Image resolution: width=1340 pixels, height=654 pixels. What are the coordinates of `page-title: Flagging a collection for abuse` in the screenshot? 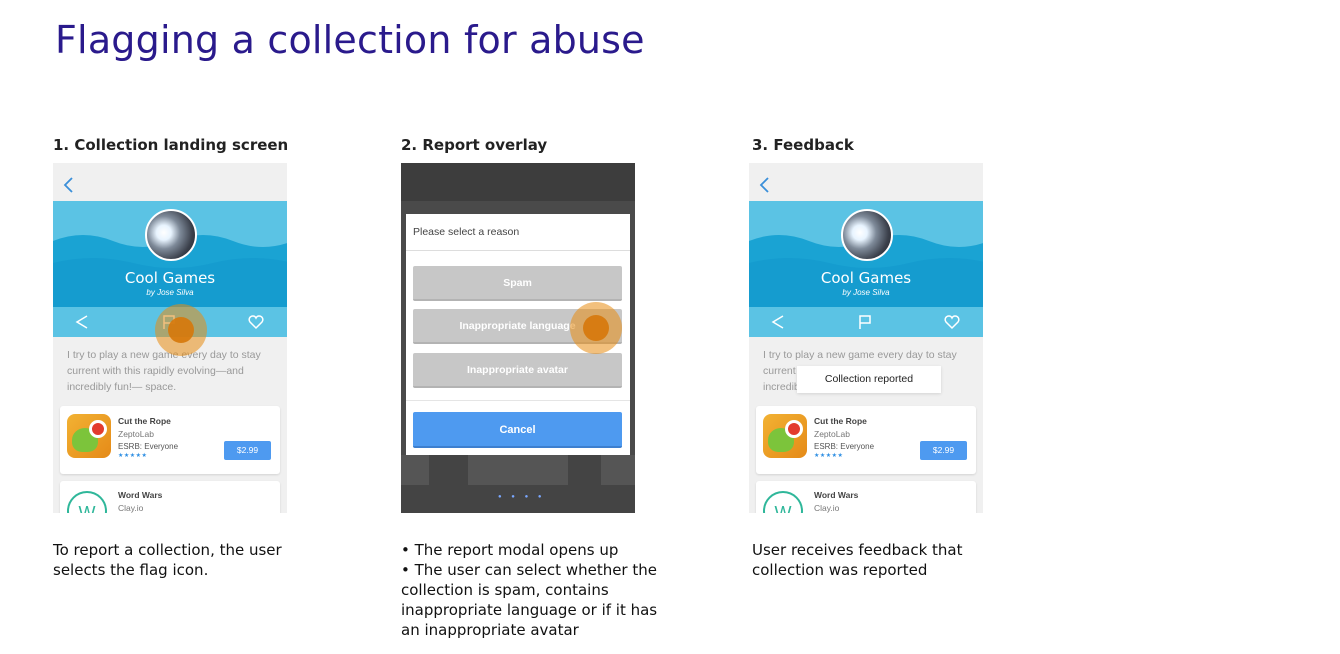 It's located at (350, 40).